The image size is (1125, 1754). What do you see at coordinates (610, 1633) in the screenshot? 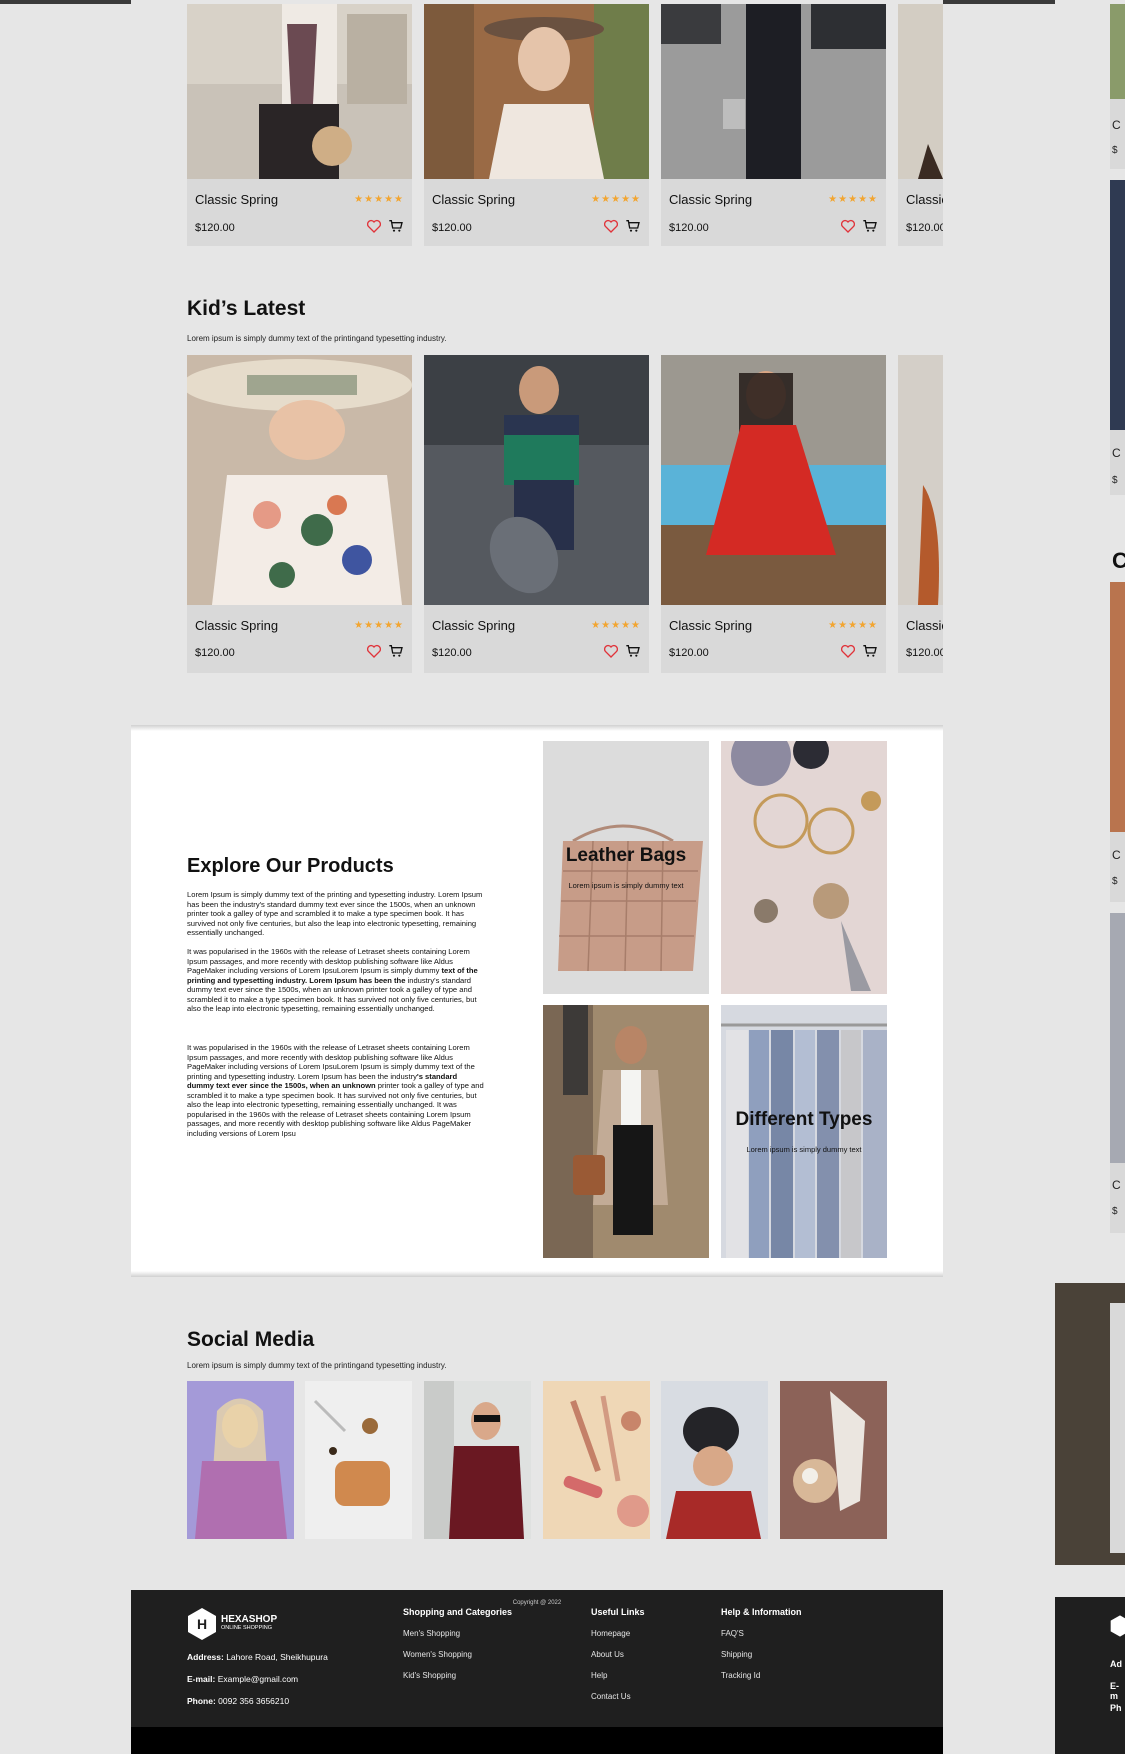
I see `footer-link-homepage: Homepage` at bounding box center [610, 1633].